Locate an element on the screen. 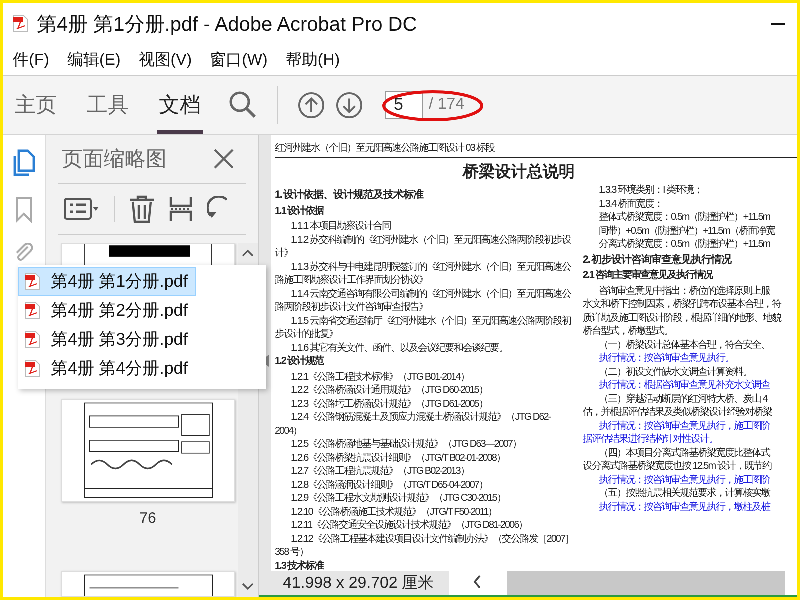 The image size is (800, 600). paragraph: 设分离式路基桥梁宽度也按 12.5m 设计，既节约 is located at coordinates (678, 467).